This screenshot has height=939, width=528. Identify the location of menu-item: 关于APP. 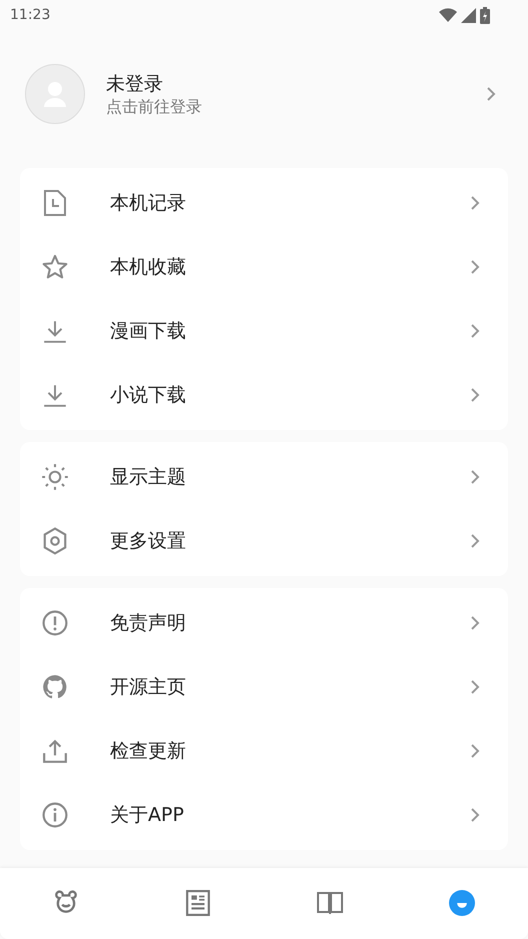
(264, 815).